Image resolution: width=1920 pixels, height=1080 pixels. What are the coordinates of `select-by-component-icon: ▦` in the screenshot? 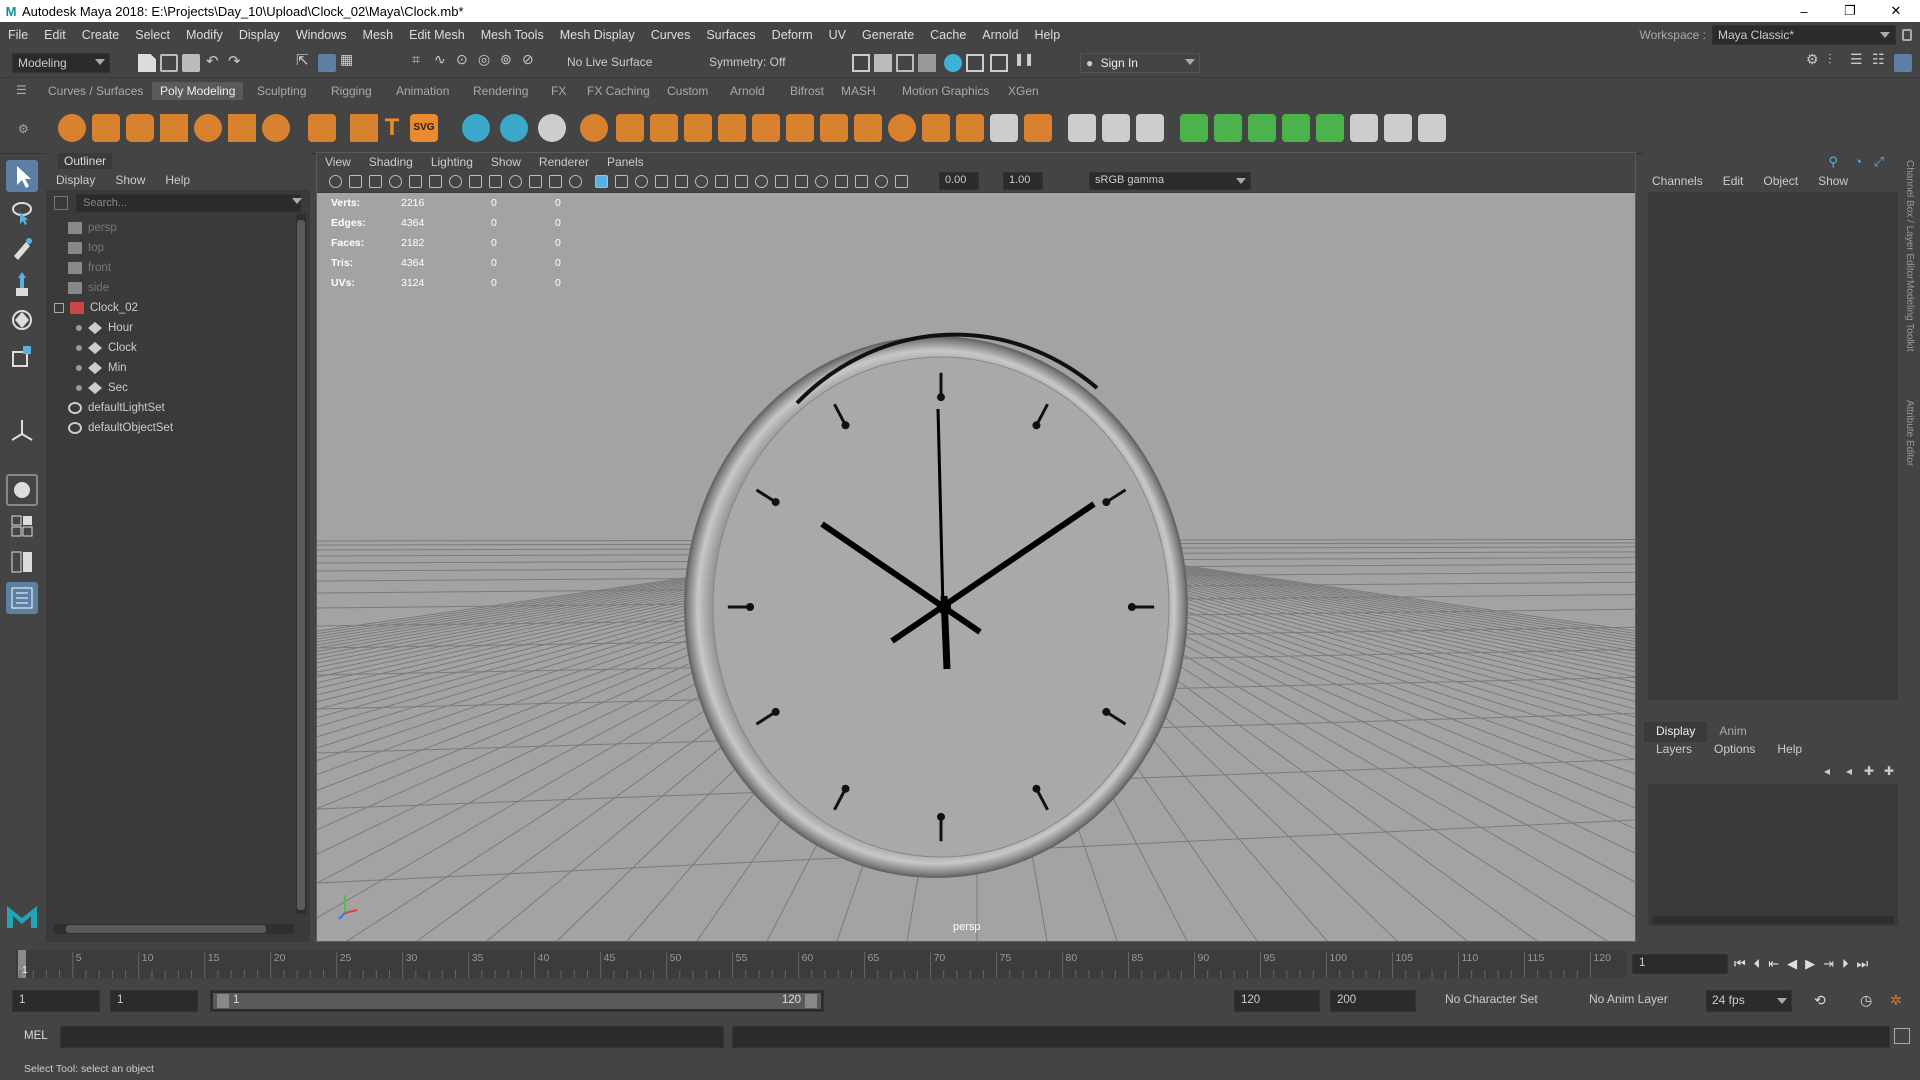 It's located at (349, 60).